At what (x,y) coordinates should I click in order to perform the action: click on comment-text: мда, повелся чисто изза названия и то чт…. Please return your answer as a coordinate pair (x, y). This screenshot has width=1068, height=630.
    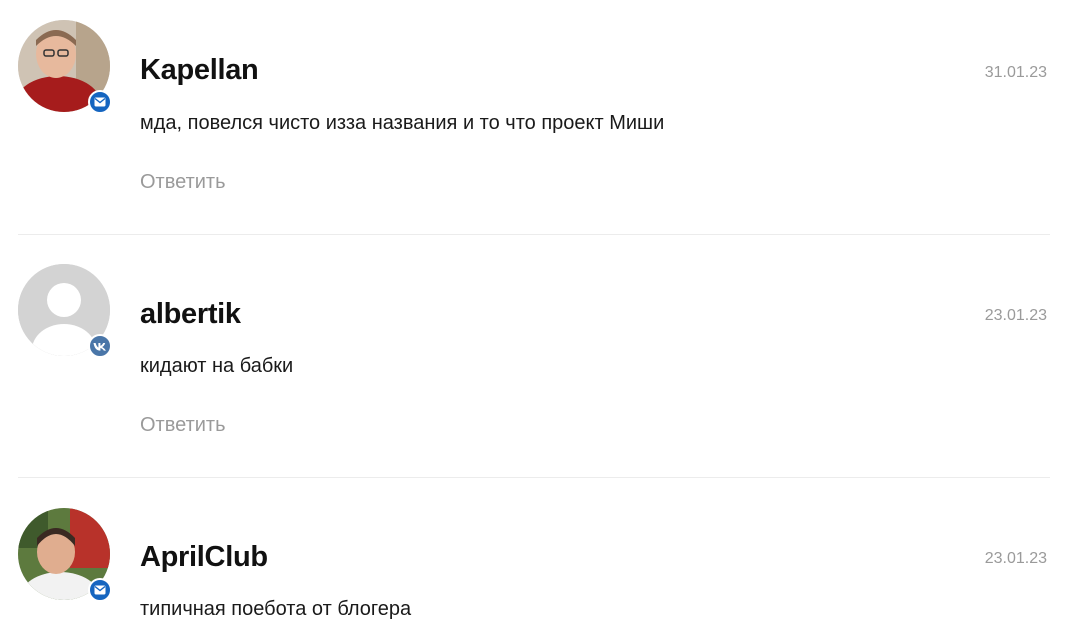
    Looking at the image, I should click on (402, 123).